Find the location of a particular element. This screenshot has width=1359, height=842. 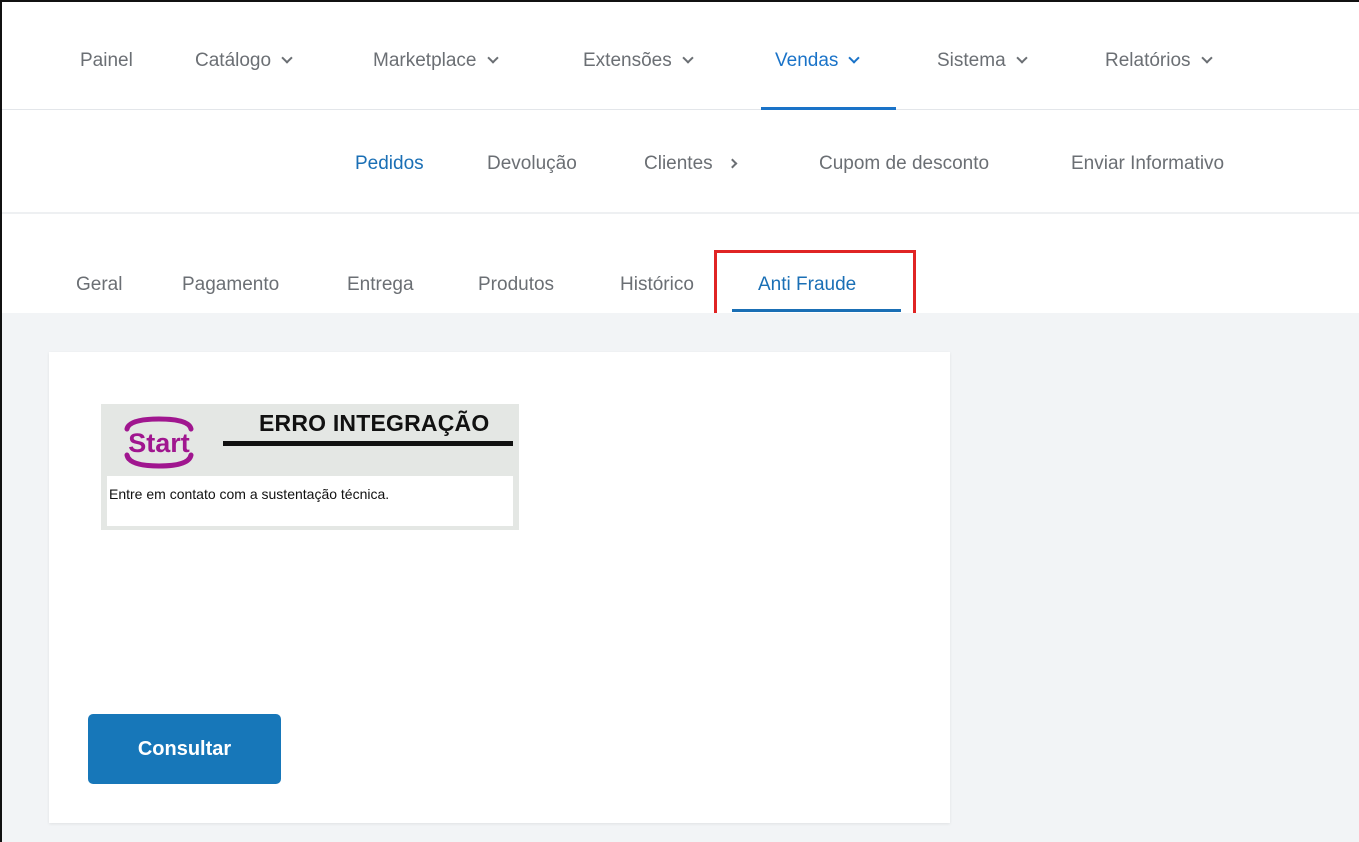

subnav-label: Enviar Informativo is located at coordinates (1148, 163).